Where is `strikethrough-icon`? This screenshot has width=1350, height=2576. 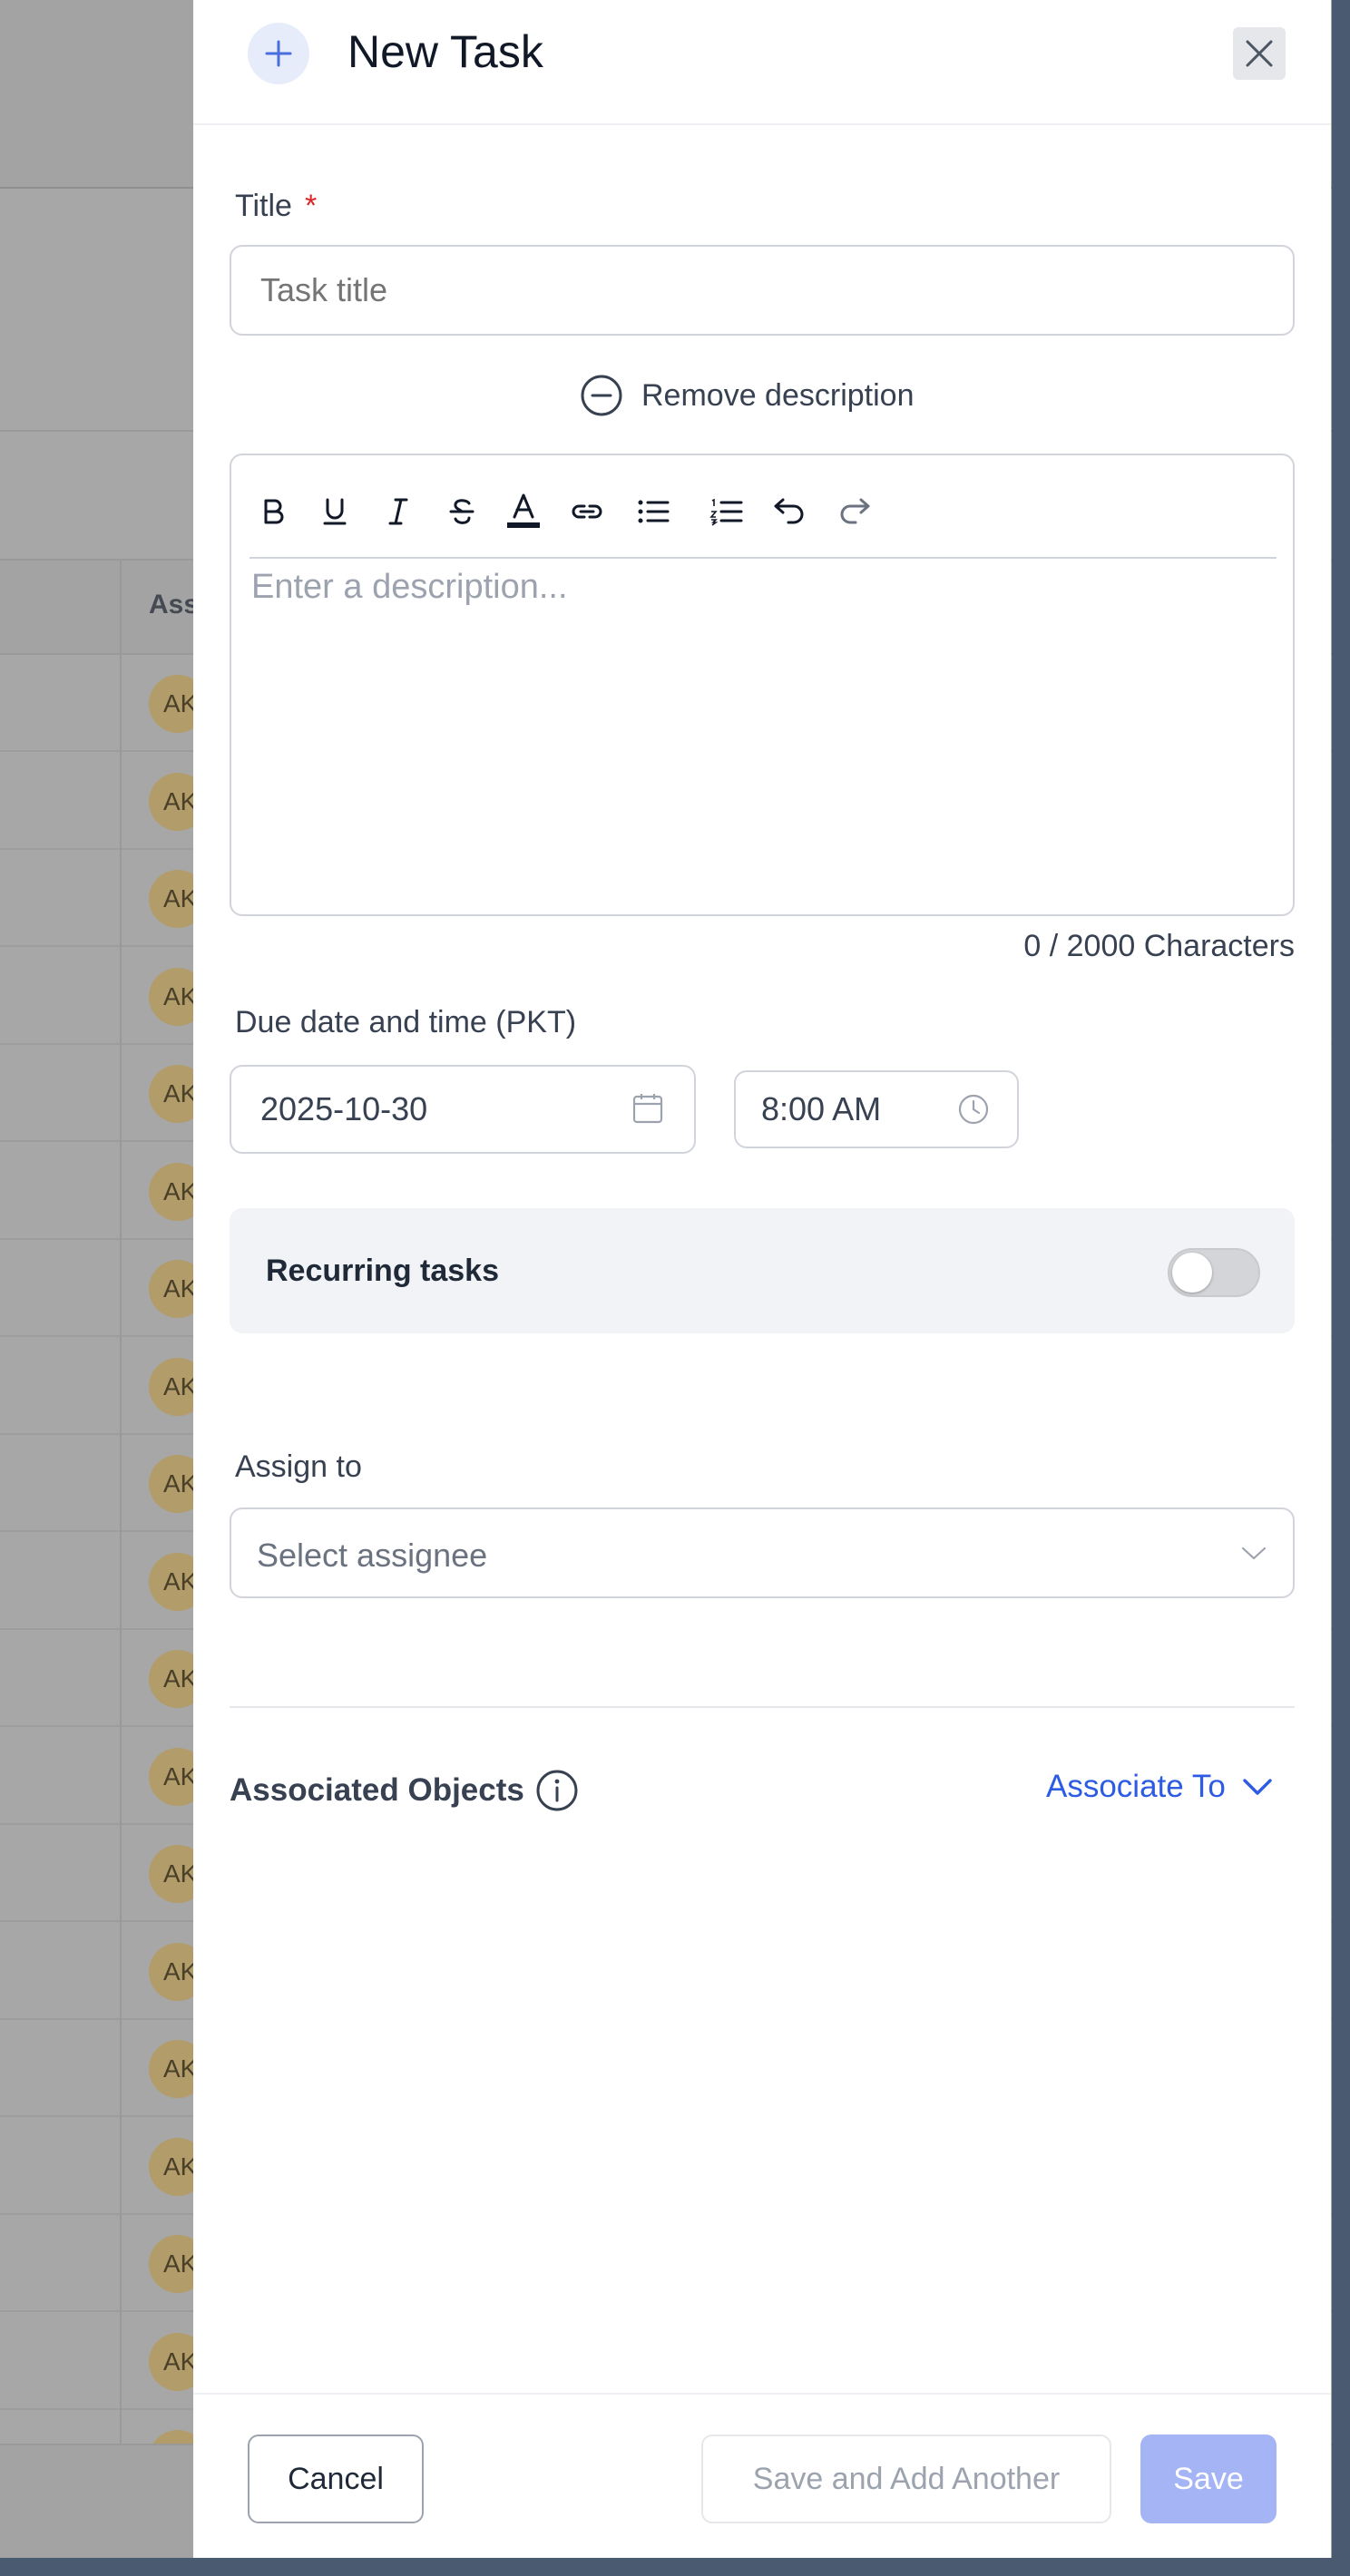
strikethrough-icon is located at coordinates (461, 511).